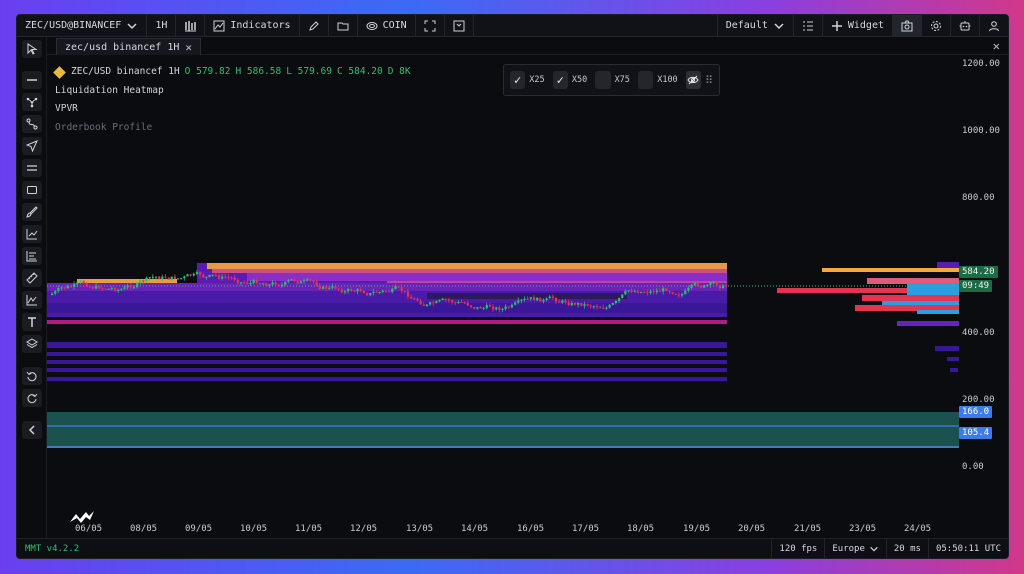  Describe the element at coordinates (32, 168) in the screenshot. I see `parallel-tool` at that location.